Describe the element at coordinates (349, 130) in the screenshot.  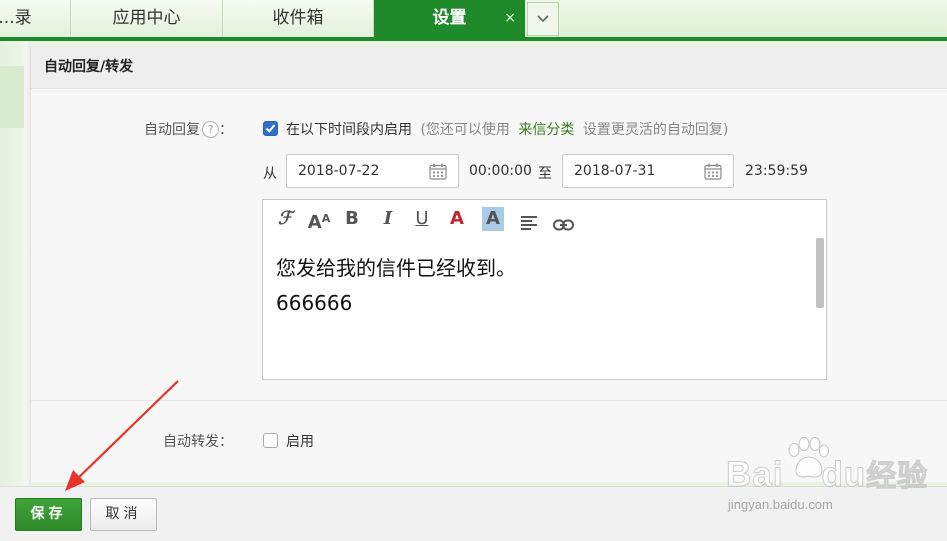
I see `enable-text: 在以下时间段内启用` at that location.